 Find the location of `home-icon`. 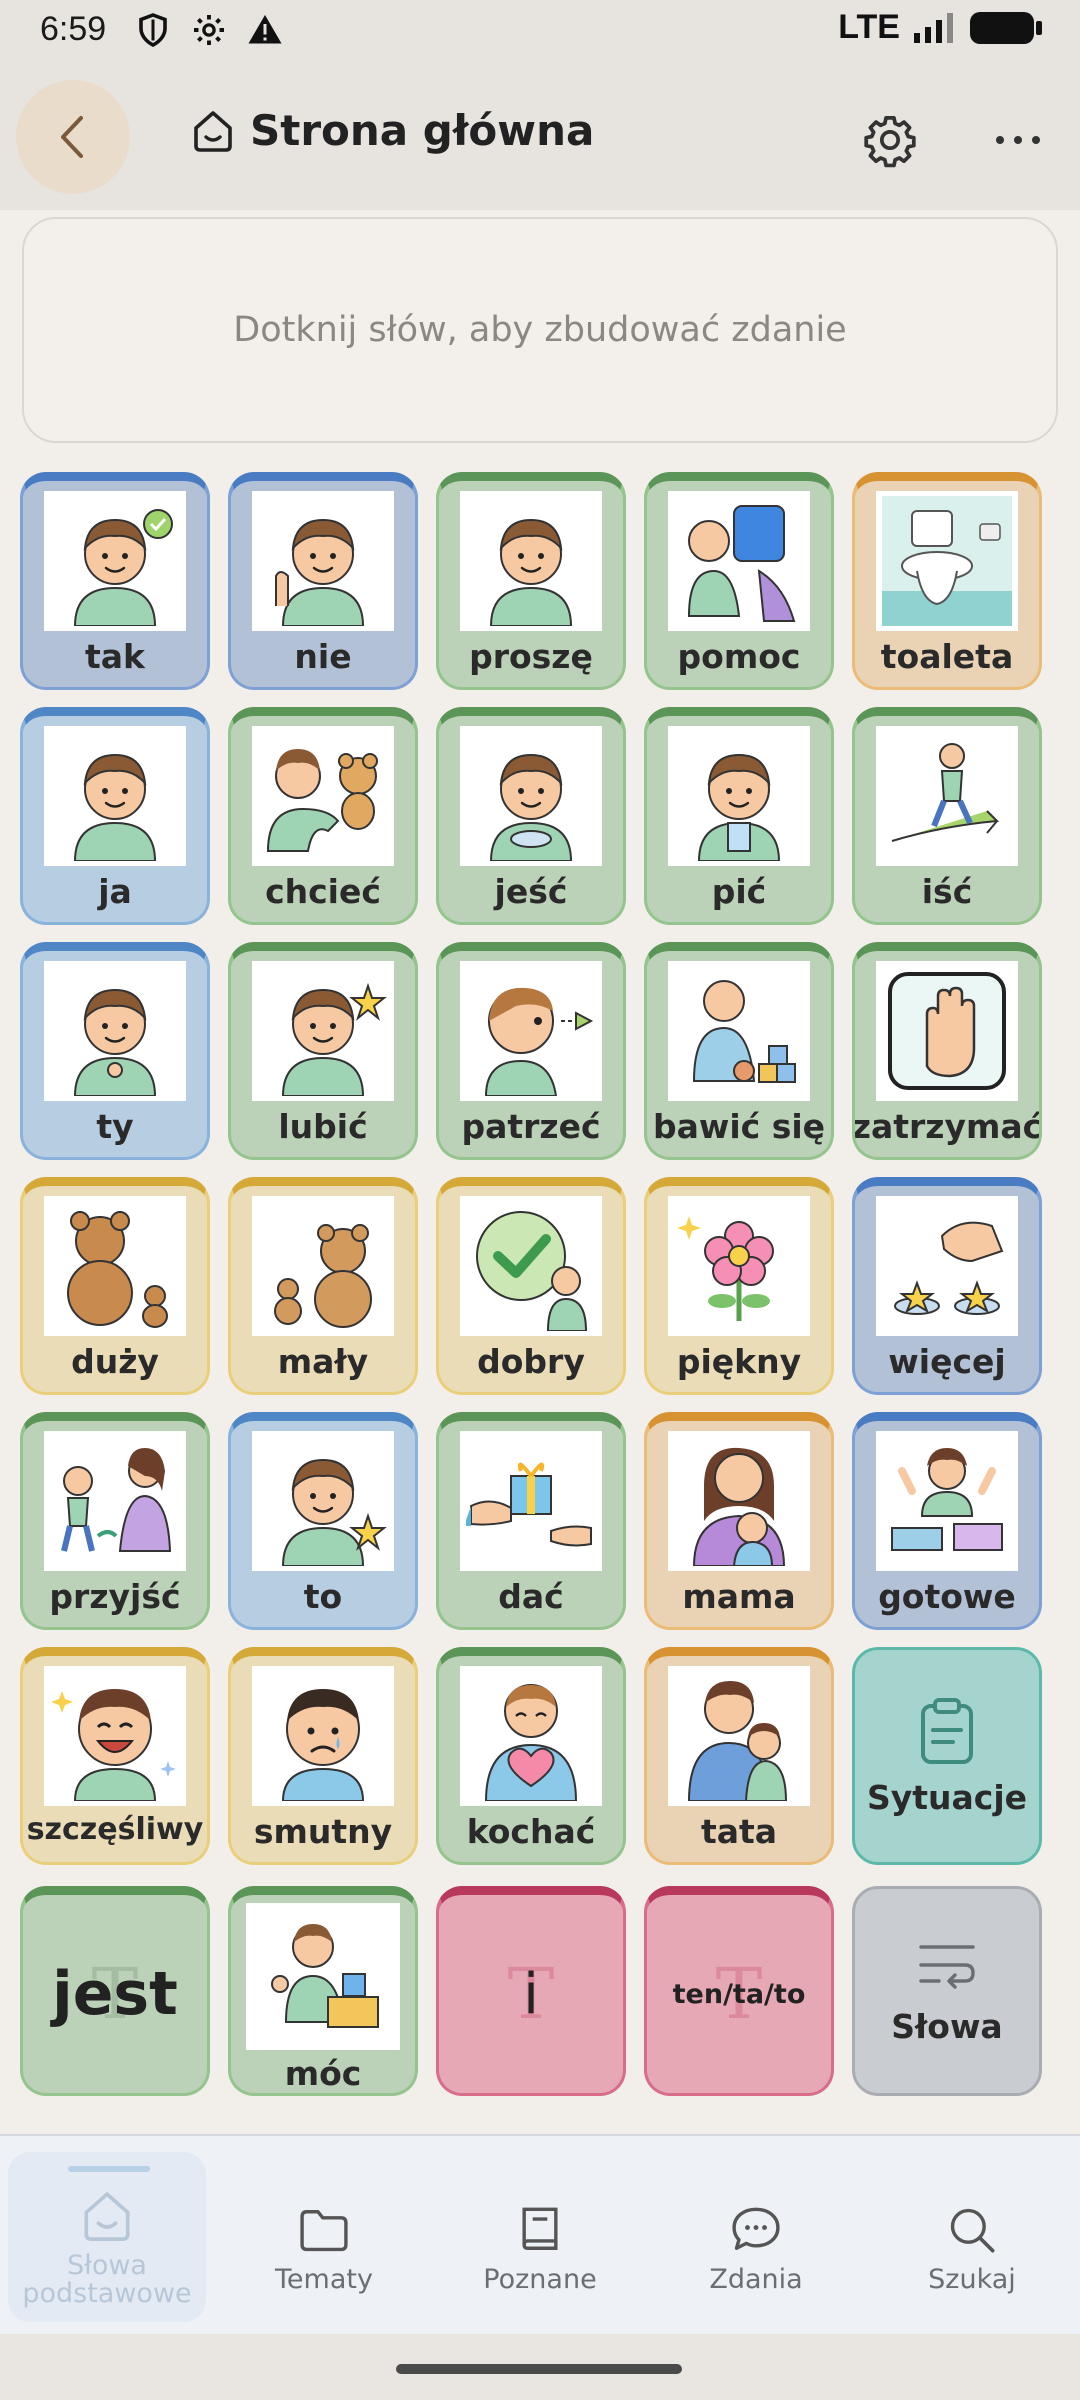

home-icon is located at coordinates (107, 2216).